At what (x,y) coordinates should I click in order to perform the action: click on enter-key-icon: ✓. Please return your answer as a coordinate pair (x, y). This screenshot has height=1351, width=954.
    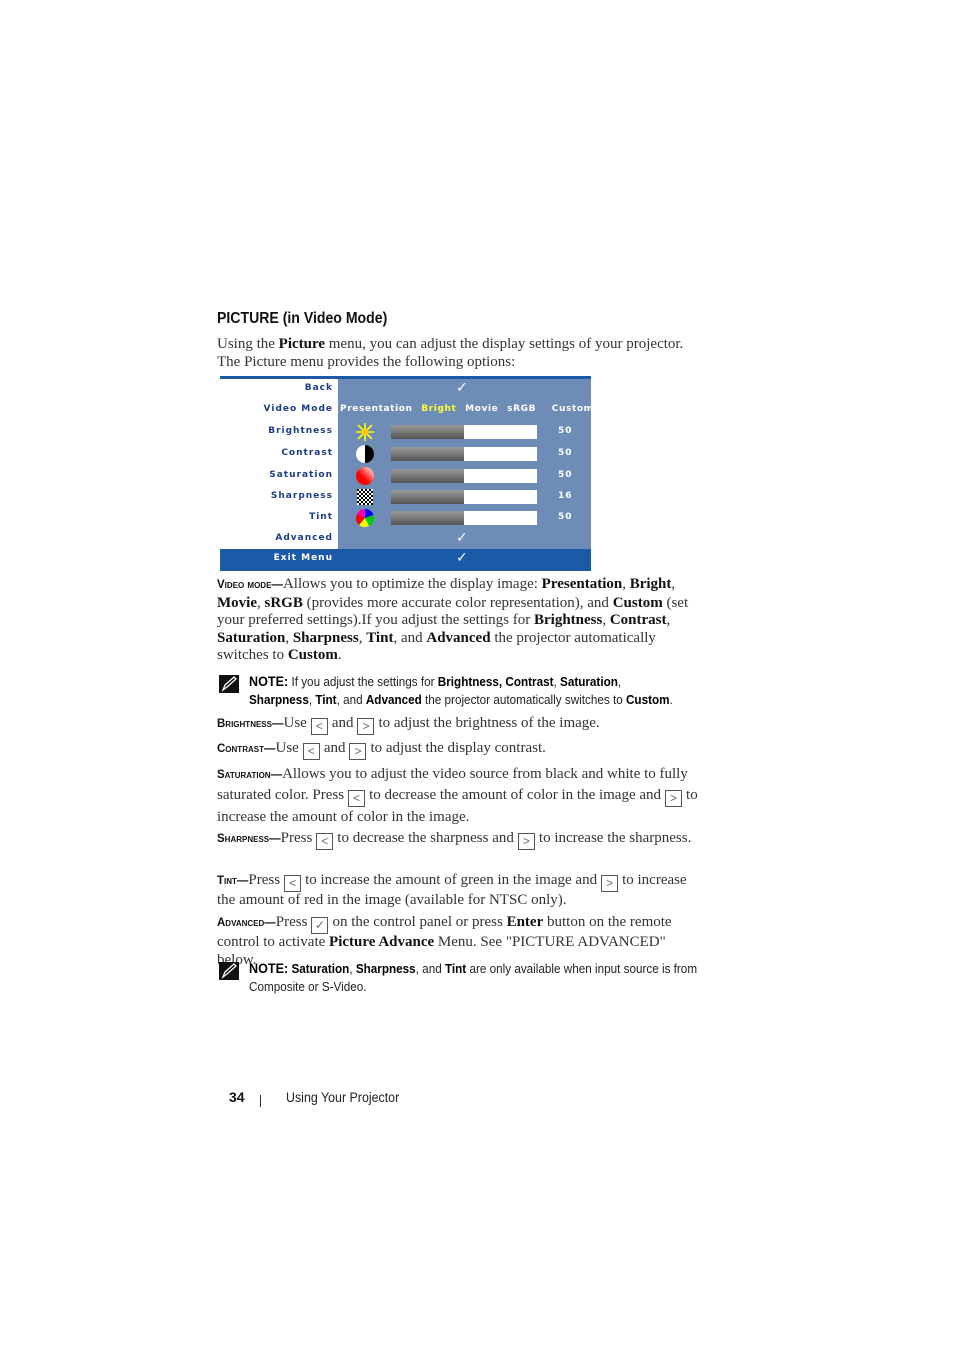
    Looking at the image, I should click on (320, 925).